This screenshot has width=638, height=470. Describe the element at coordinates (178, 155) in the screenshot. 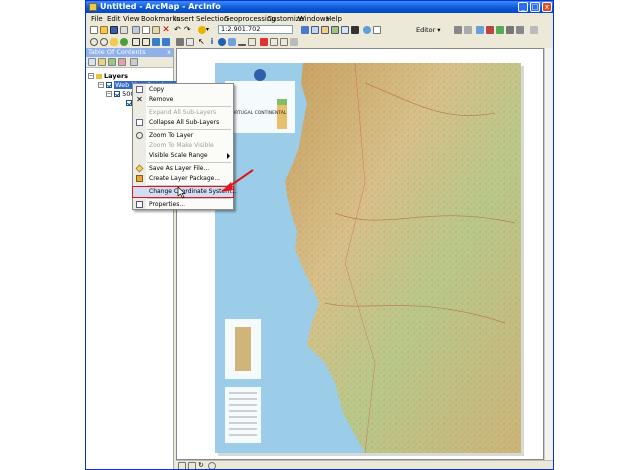

I see `menu-item-label: Visible Scale Range` at that location.